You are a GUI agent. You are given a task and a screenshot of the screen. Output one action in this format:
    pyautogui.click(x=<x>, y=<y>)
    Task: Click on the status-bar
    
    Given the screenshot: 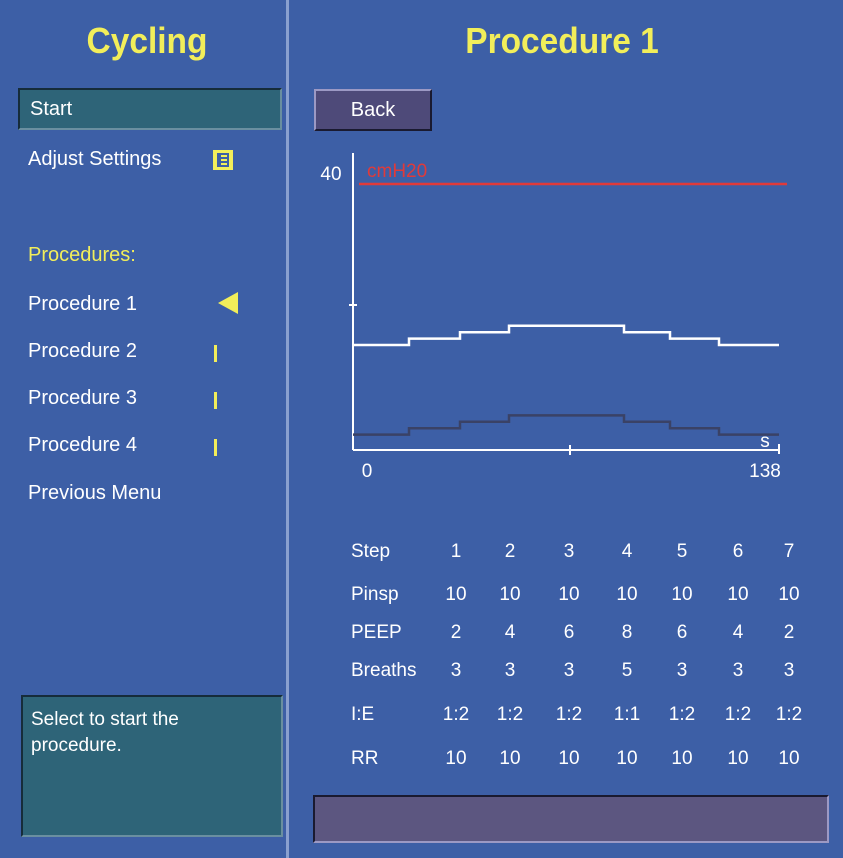 What is the action you would take?
    pyautogui.click(x=571, y=819)
    